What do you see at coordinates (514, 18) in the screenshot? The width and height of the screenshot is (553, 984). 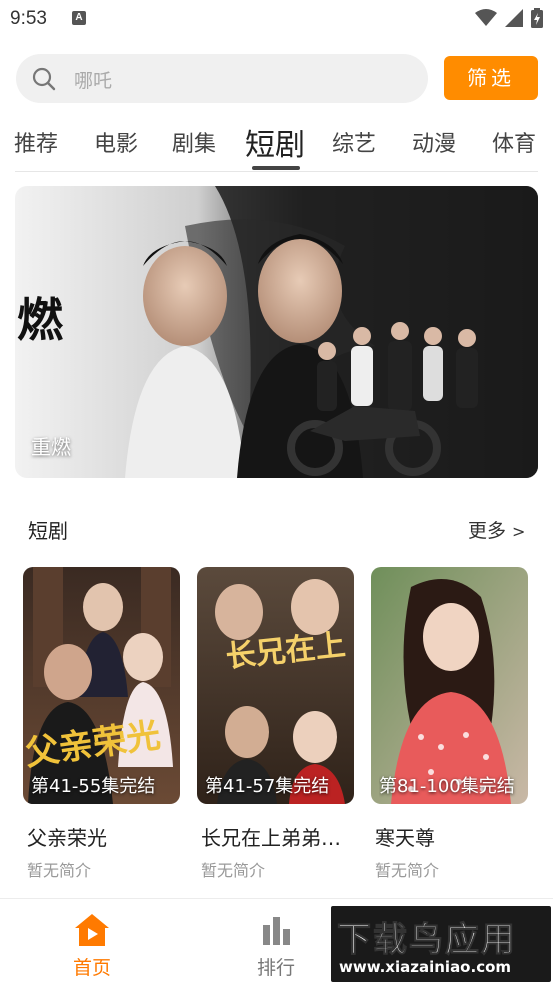 I see `signal-icon` at bounding box center [514, 18].